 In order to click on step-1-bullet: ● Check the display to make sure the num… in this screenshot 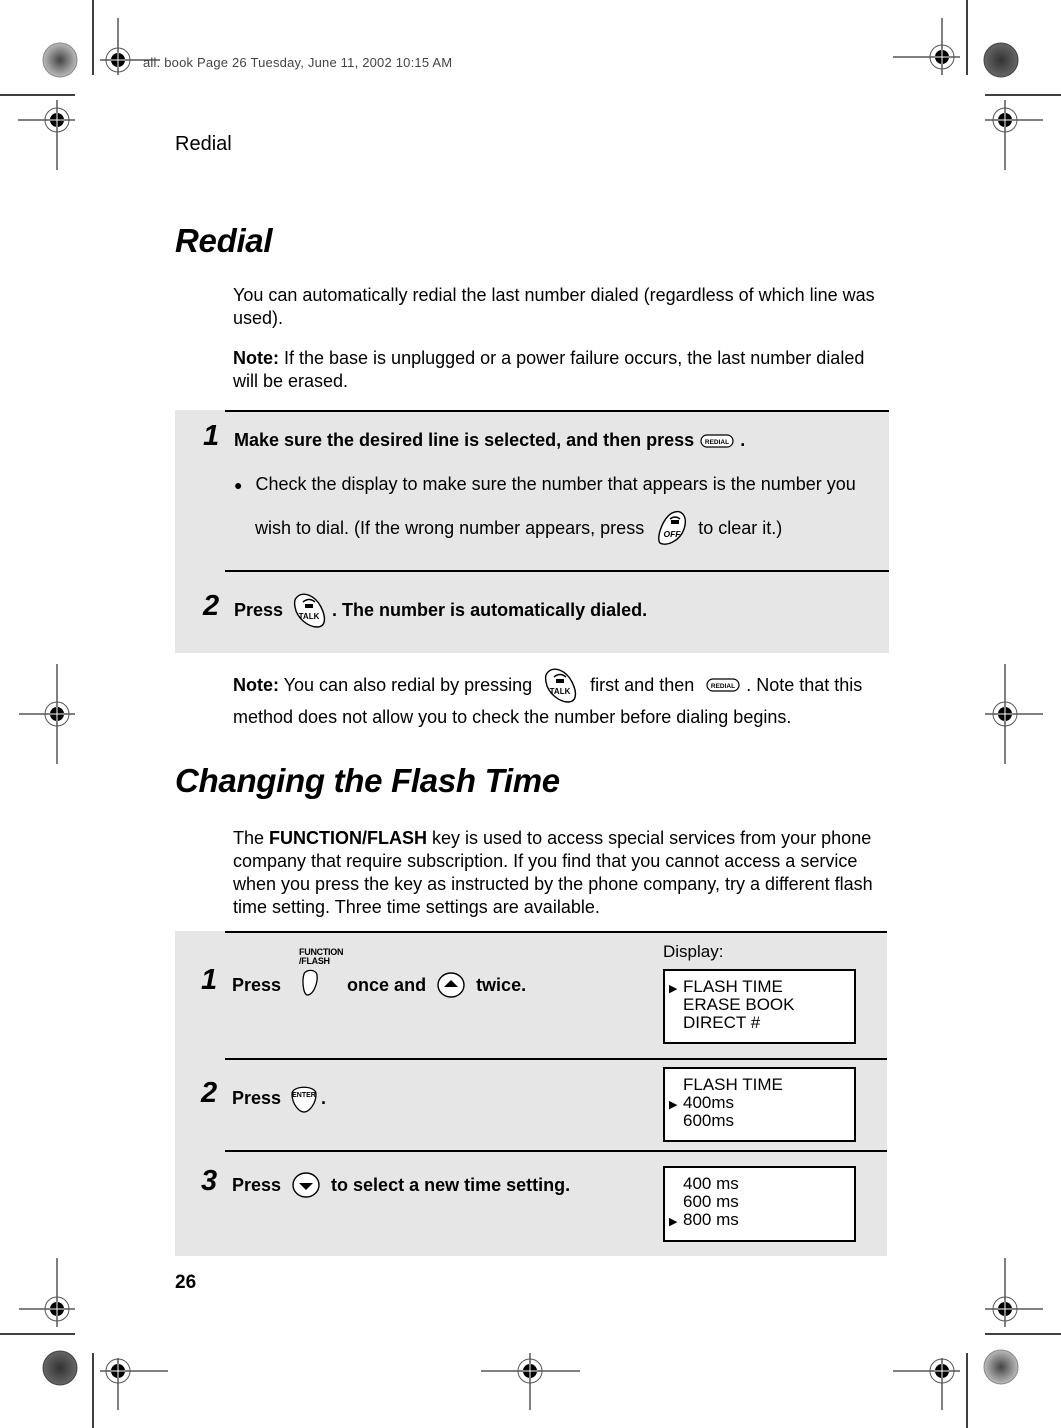, I will do `click(545, 484)`.